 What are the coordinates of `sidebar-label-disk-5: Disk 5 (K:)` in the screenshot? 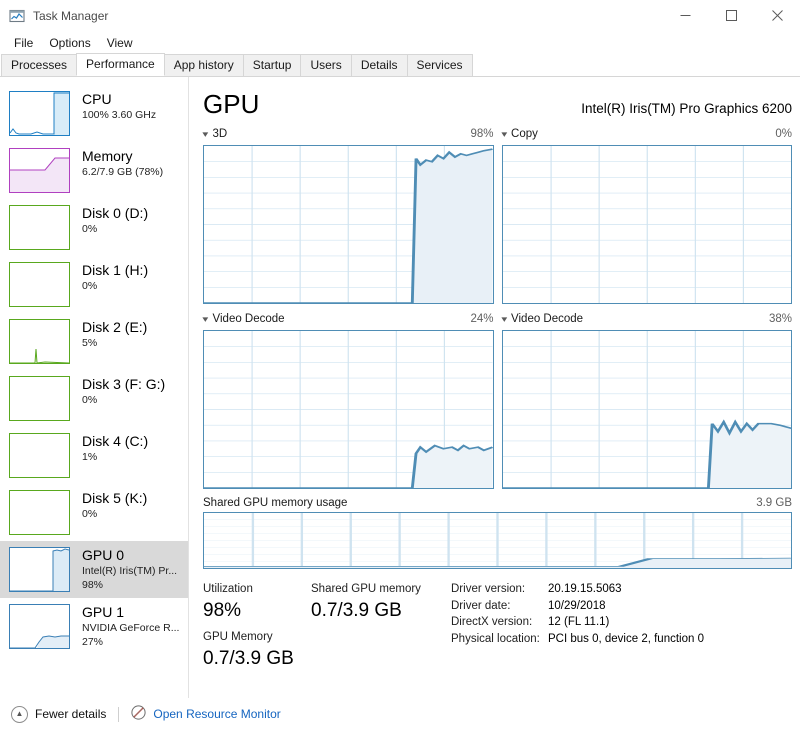 It's located at (115, 498).